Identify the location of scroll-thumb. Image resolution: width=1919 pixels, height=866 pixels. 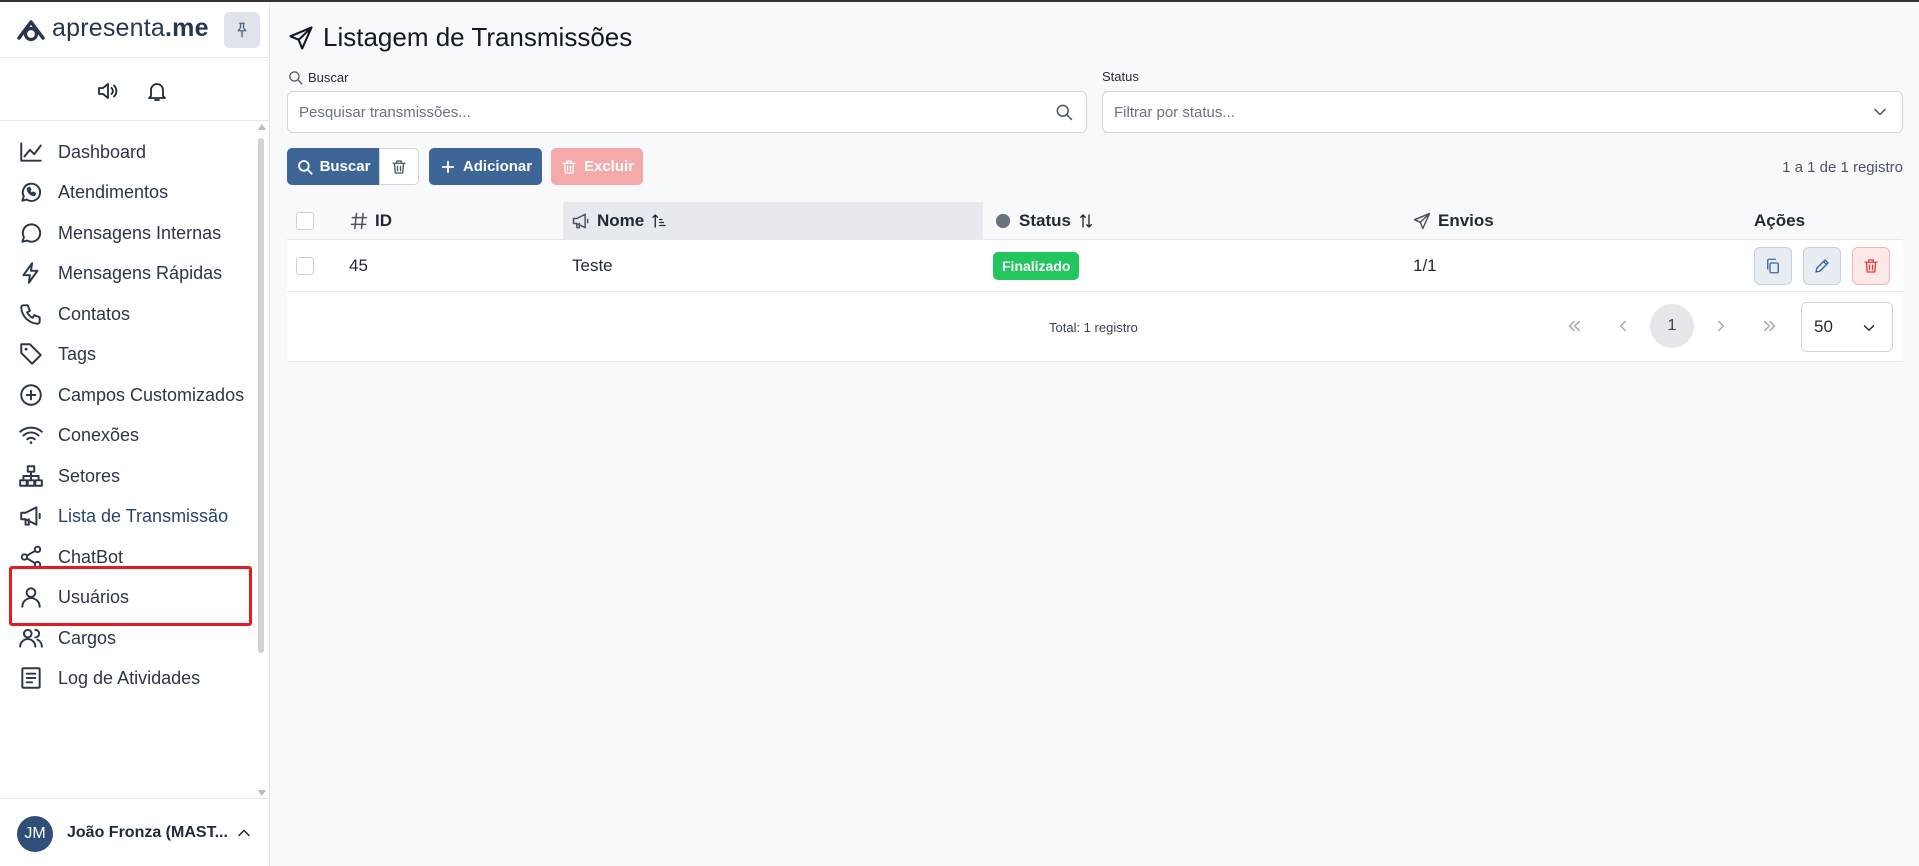
(261, 395).